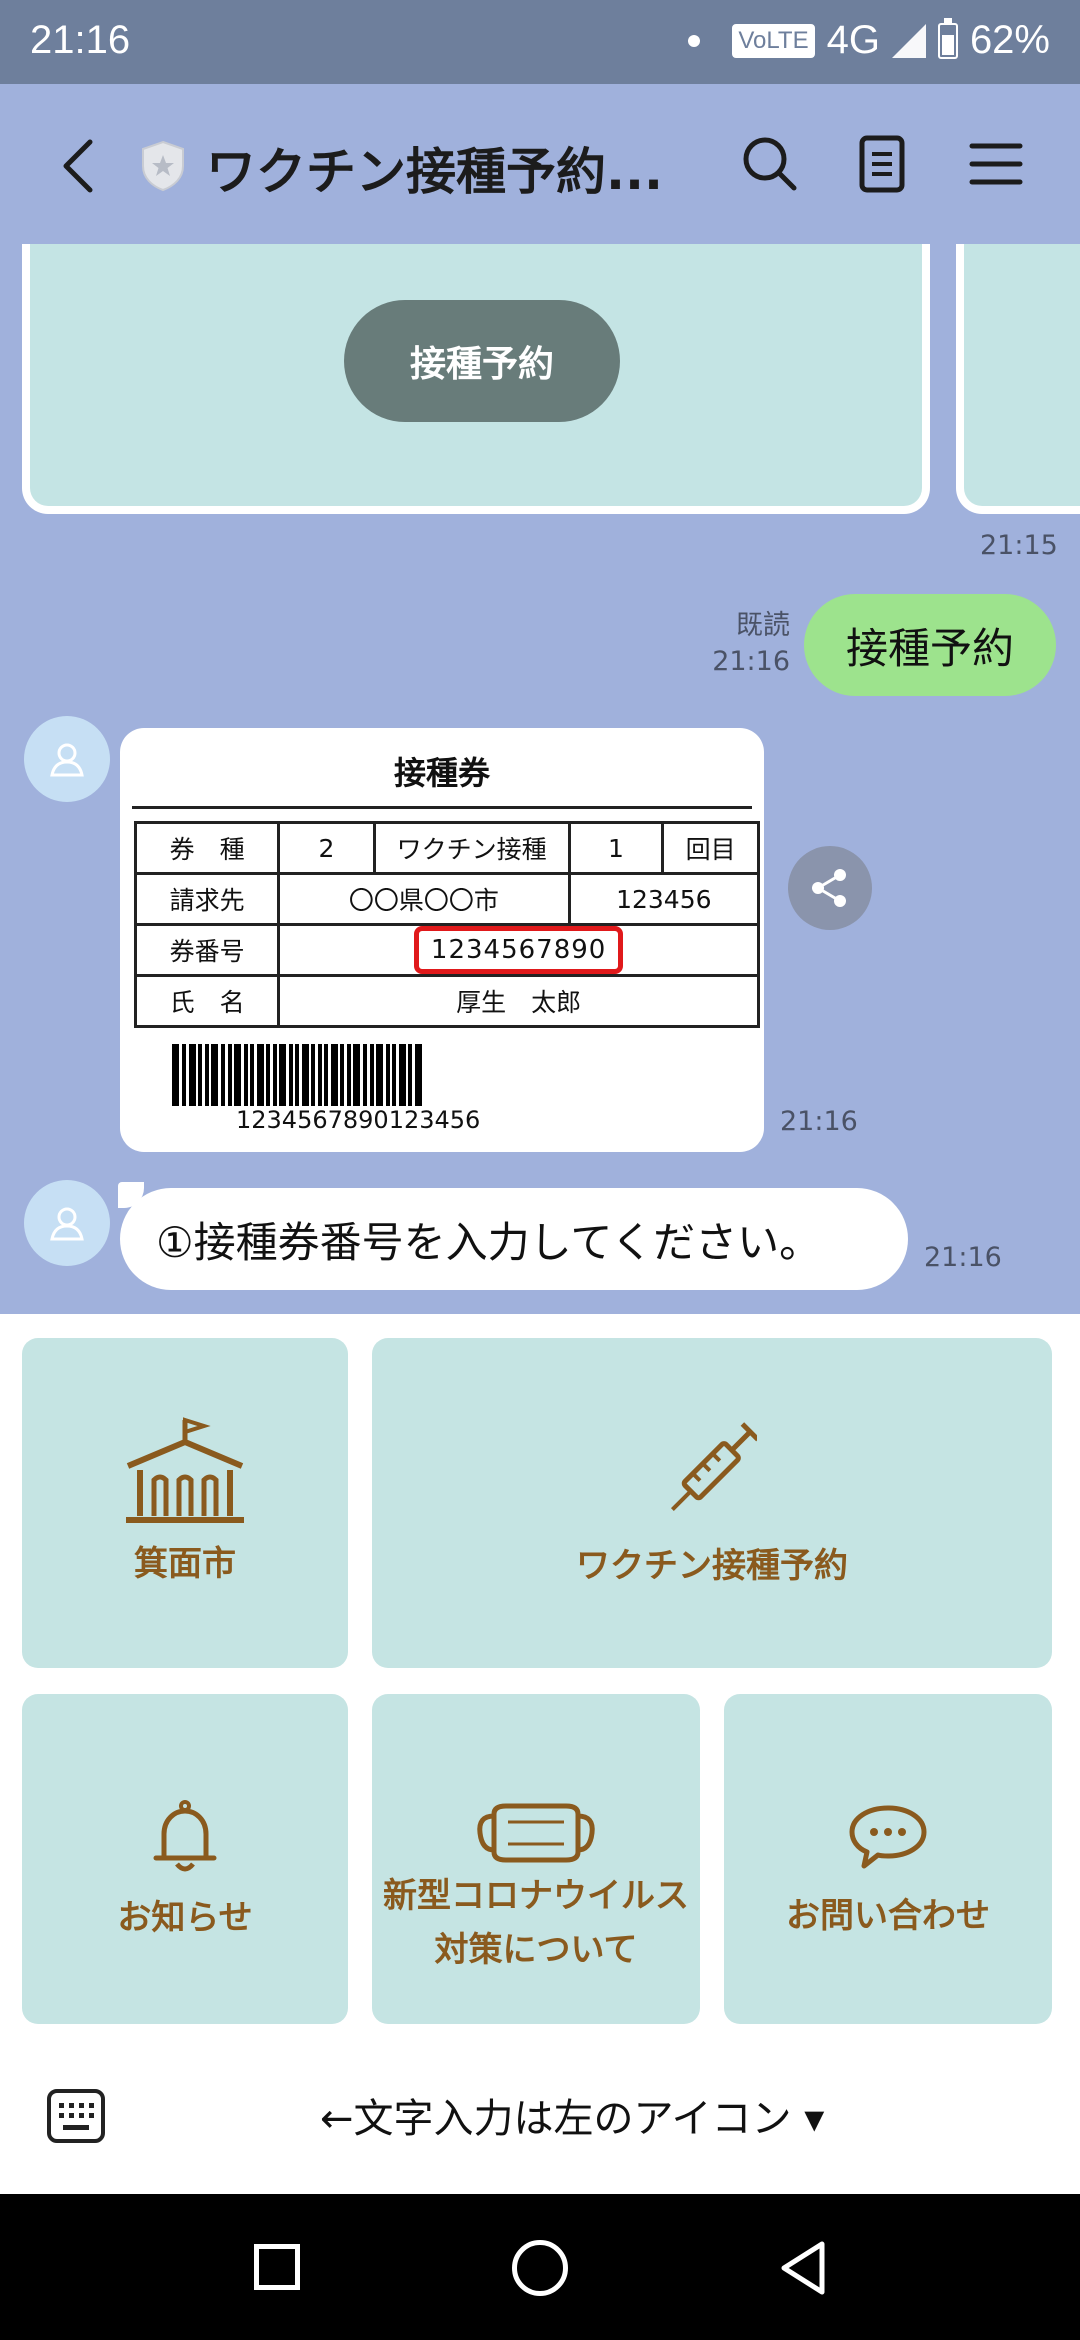  What do you see at coordinates (572, 2115) in the screenshot?
I see `rich-menu-toggle: ←文字入力は左のアイコン ▾` at bounding box center [572, 2115].